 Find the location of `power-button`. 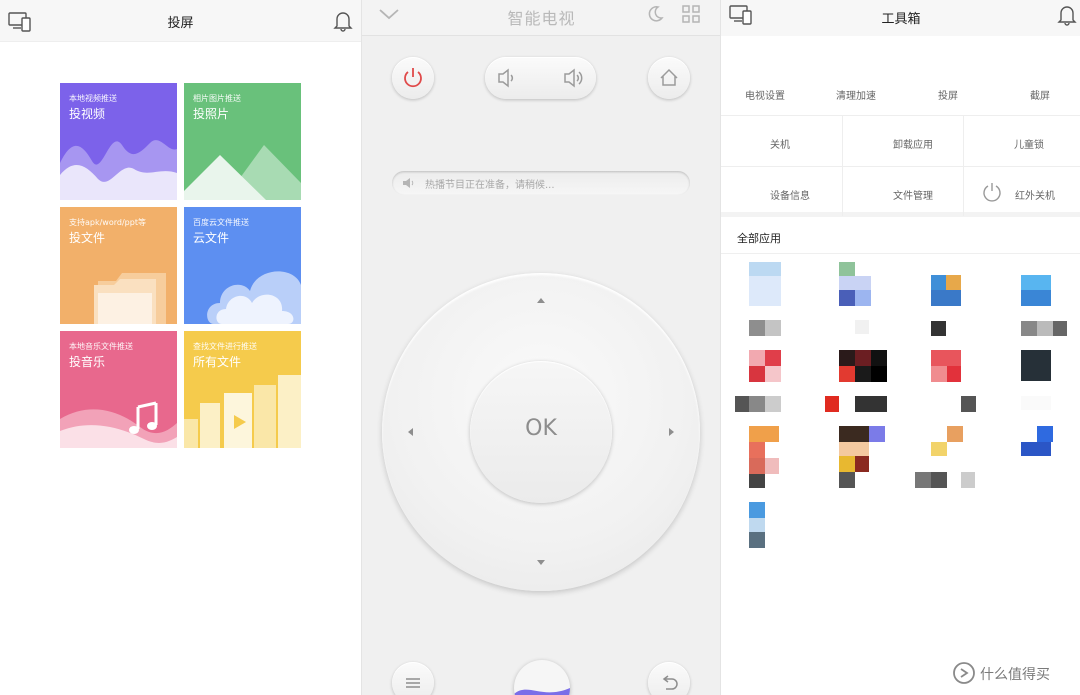

power-button is located at coordinates (413, 78).